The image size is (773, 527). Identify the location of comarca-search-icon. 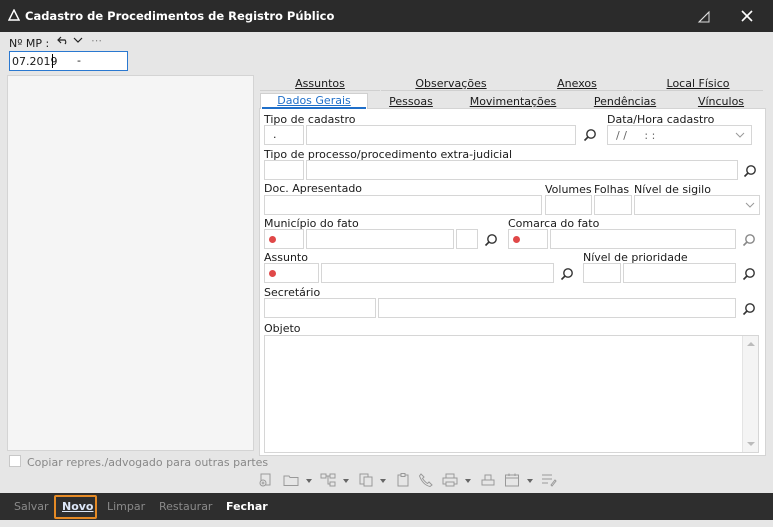
(749, 240).